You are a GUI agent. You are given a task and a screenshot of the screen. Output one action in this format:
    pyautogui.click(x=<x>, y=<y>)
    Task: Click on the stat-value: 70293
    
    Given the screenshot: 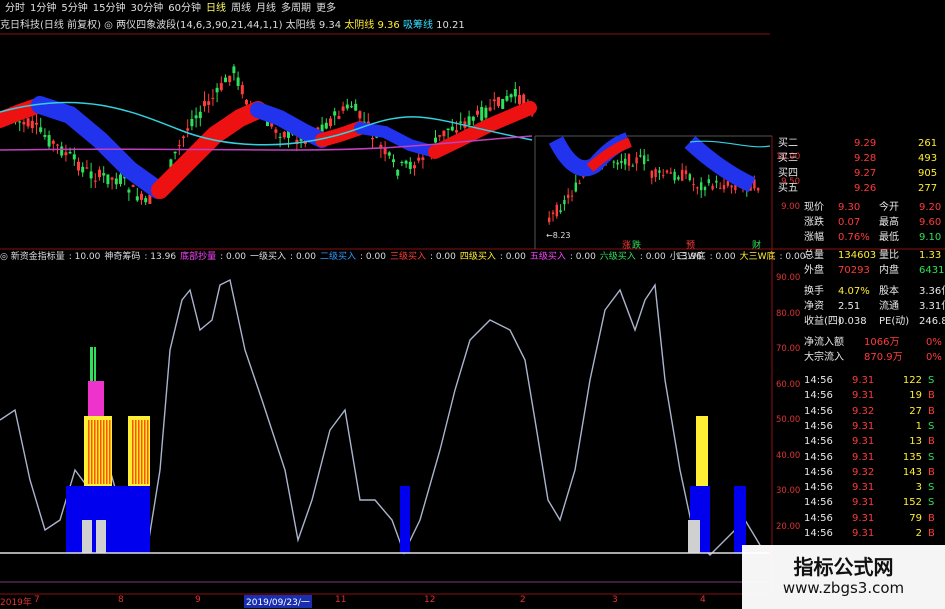 What is the action you would take?
    pyautogui.click(x=854, y=270)
    